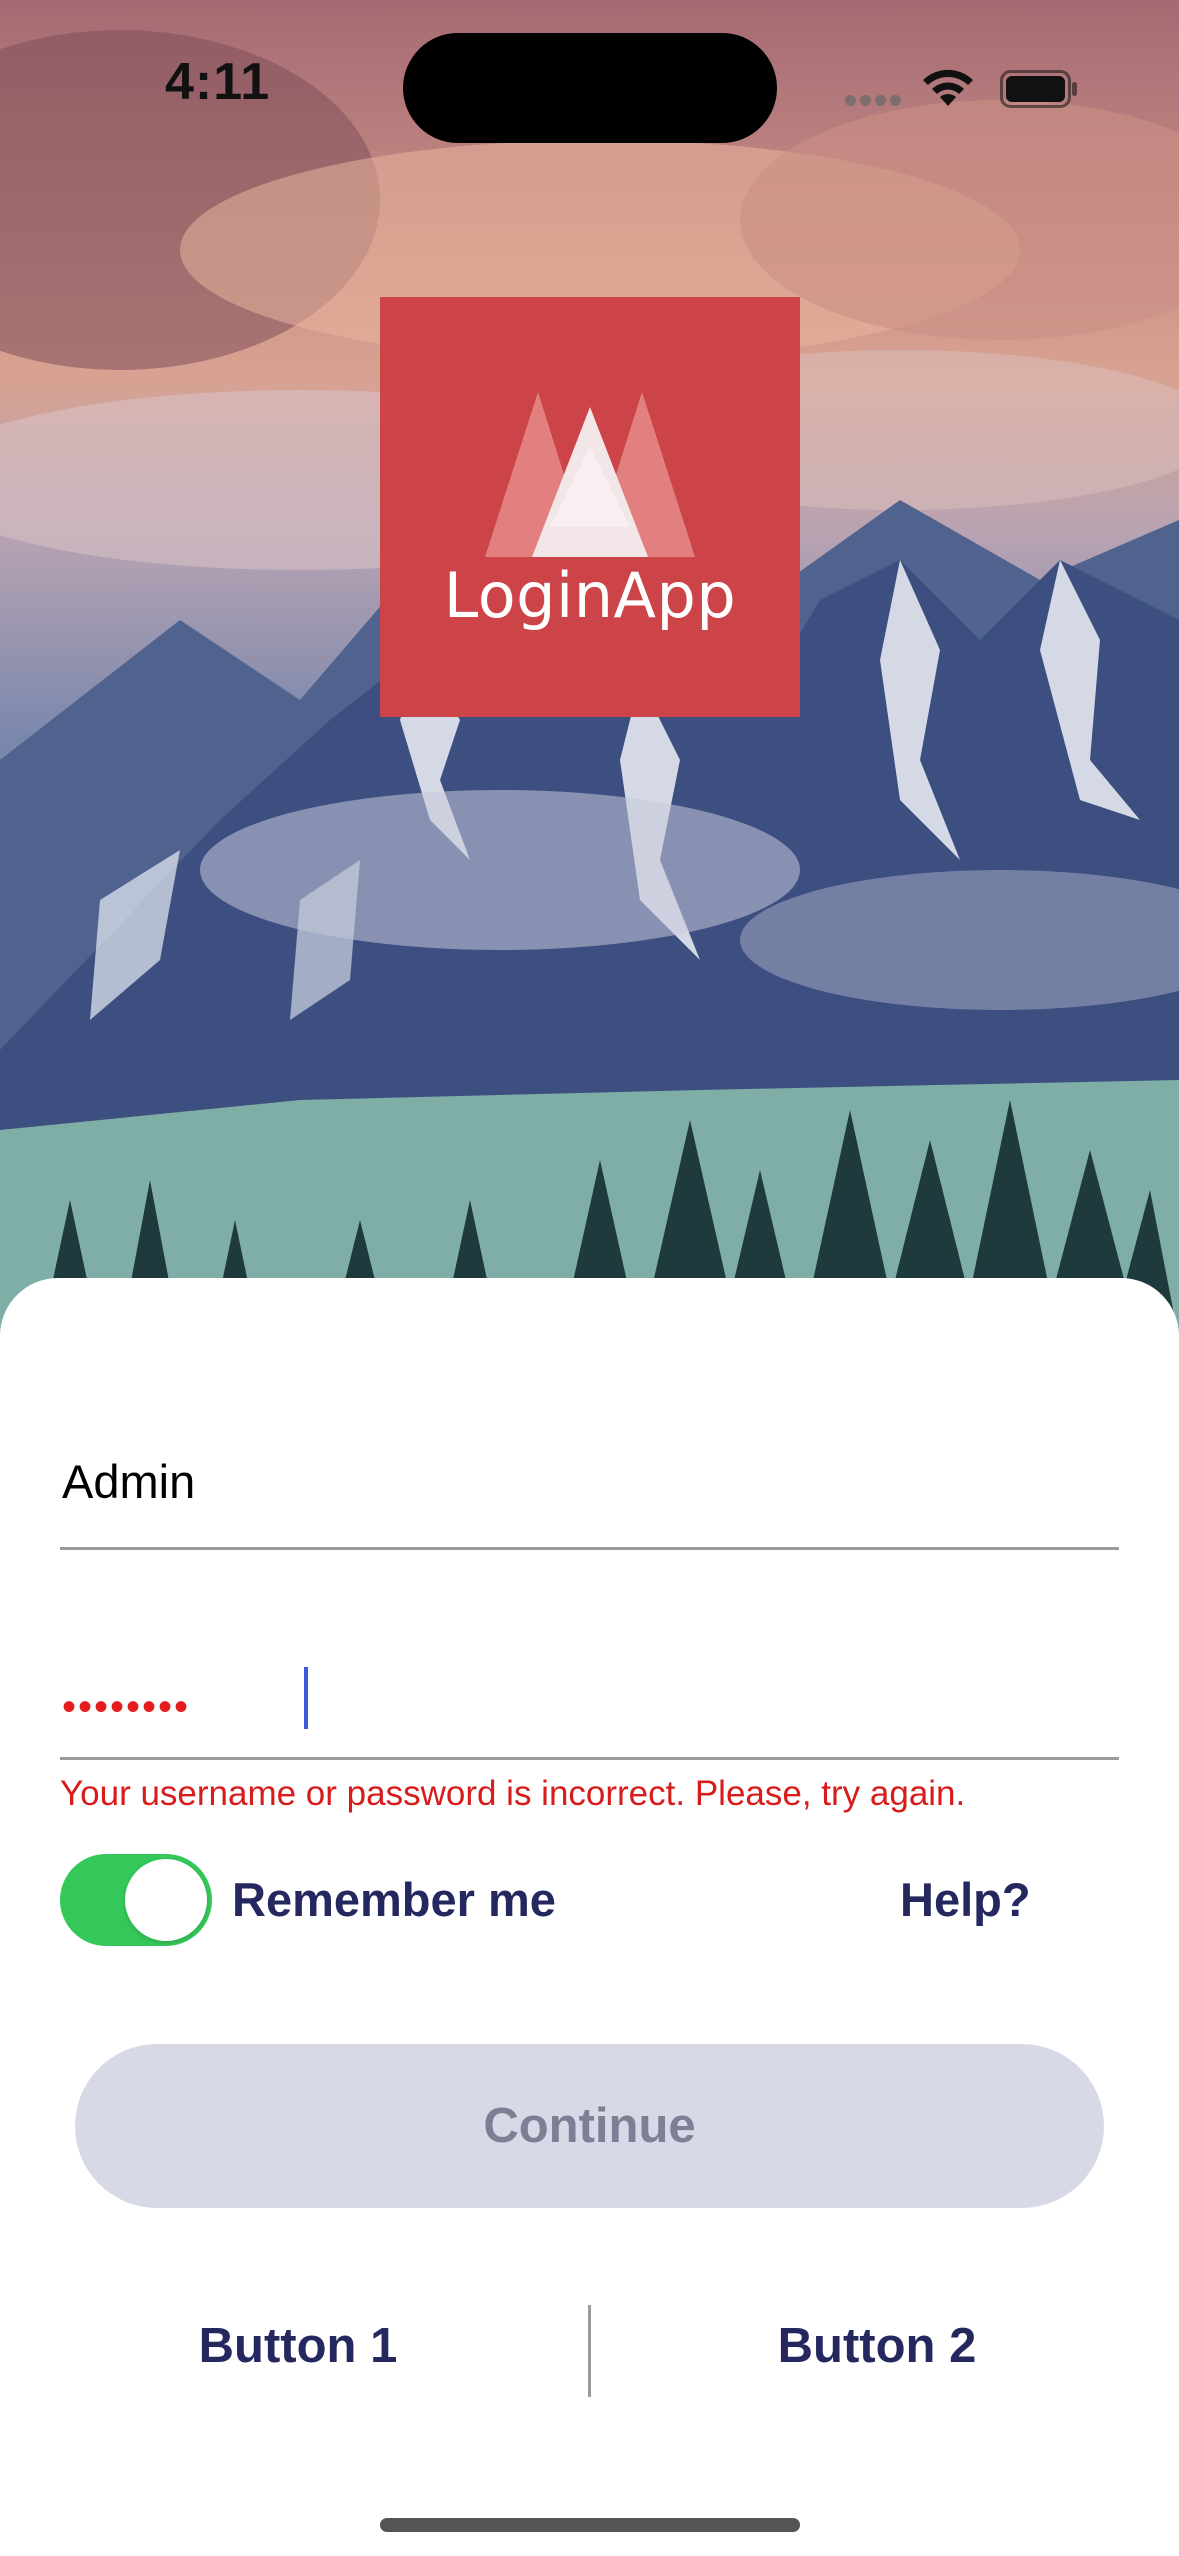  I want to click on remember-me-toggle, so click(136, 1900).